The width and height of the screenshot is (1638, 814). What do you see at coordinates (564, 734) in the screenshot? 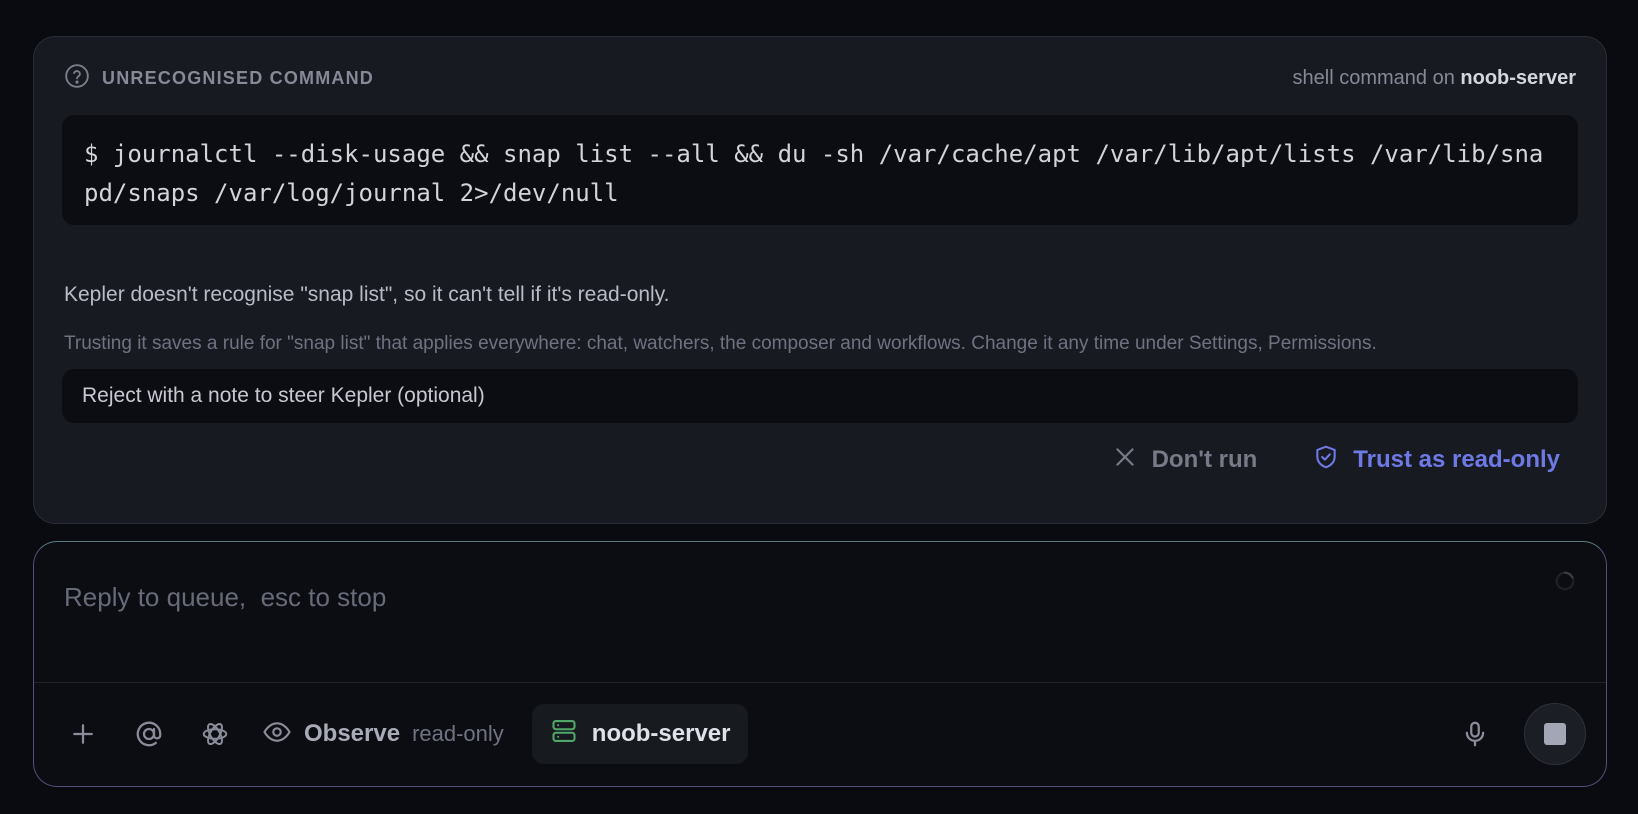
I see `server-icon` at bounding box center [564, 734].